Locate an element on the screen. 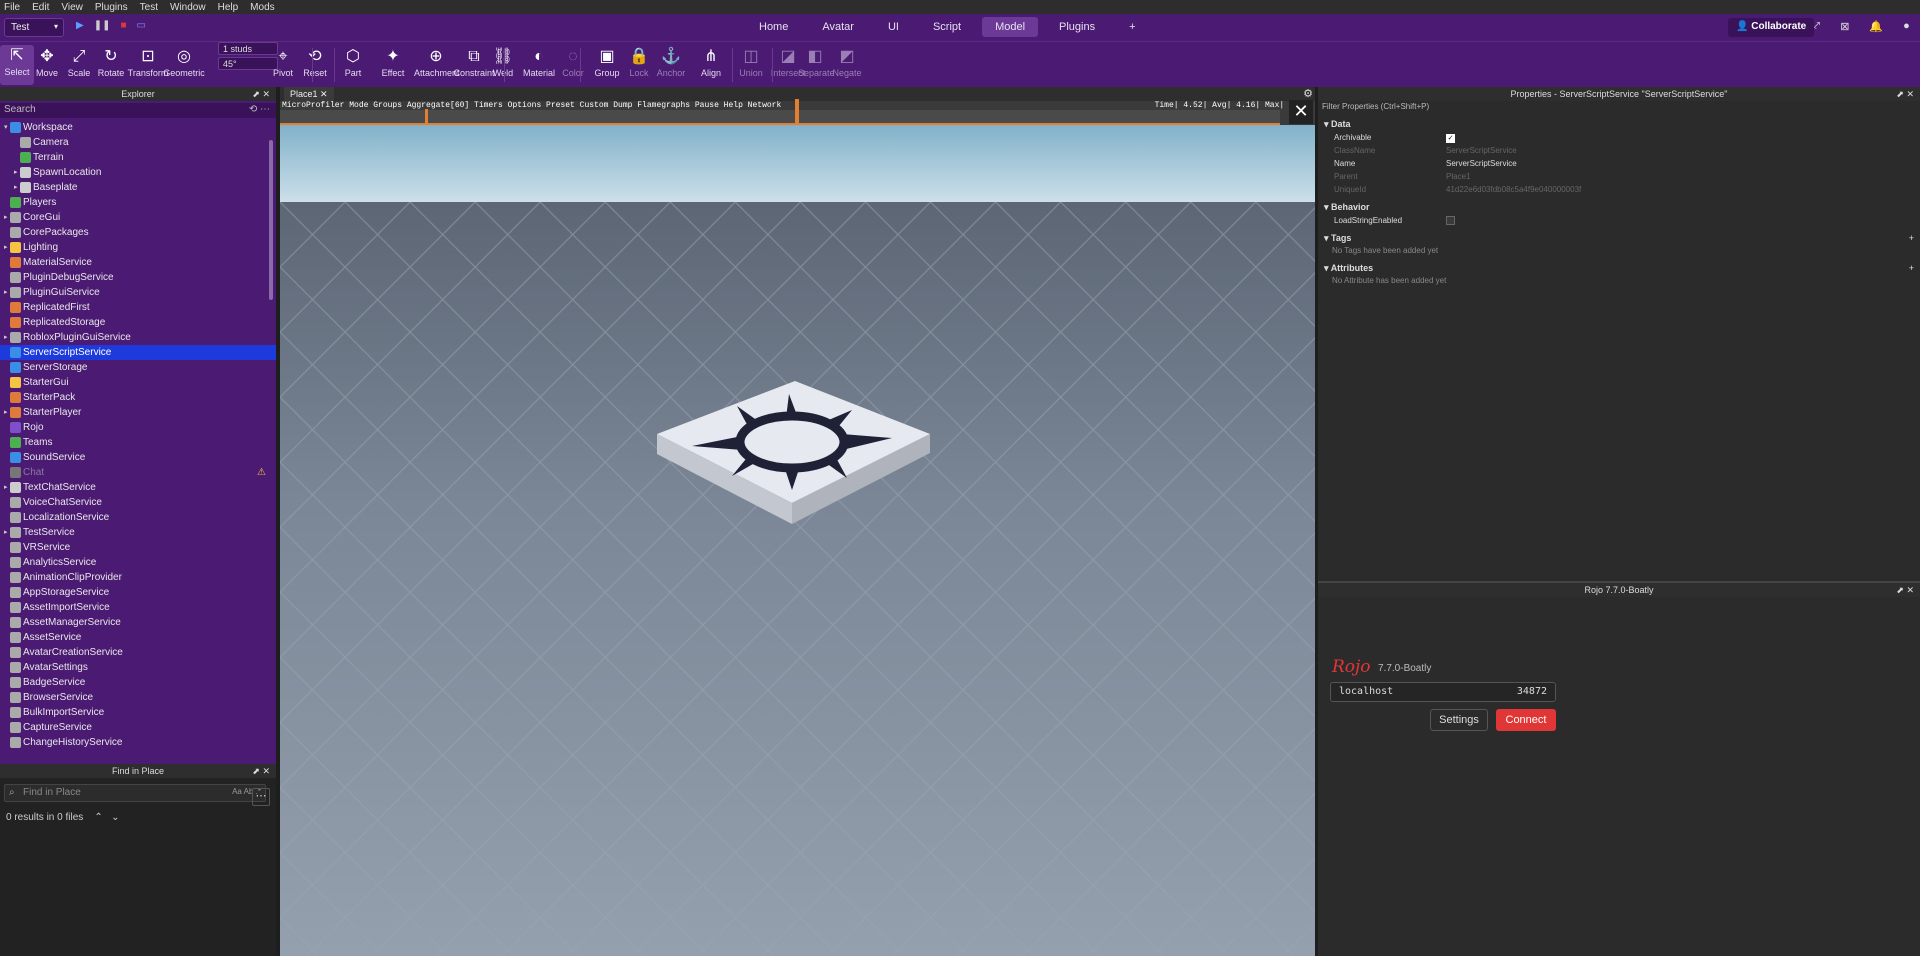 The height and width of the screenshot is (956, 1920). tree-item: Teams is located at coordinates (138, 442).